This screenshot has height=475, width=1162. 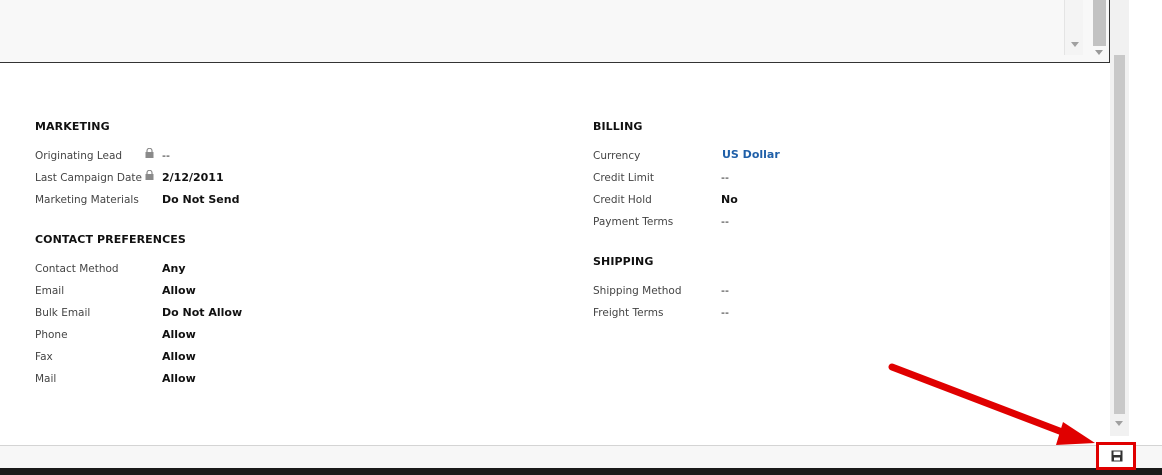 What do you see at coordinates (725, 177) in the screenshot?
I see `value-credit-limit: --` at bounding box center [725, 177].